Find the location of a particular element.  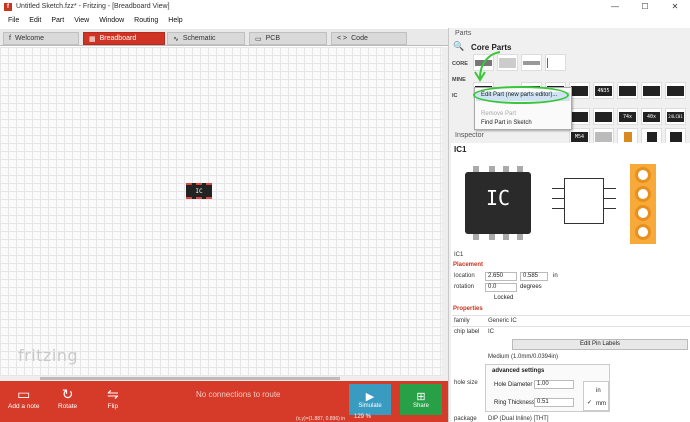

part-tile-ic-i is located at coordinates (579, 116).